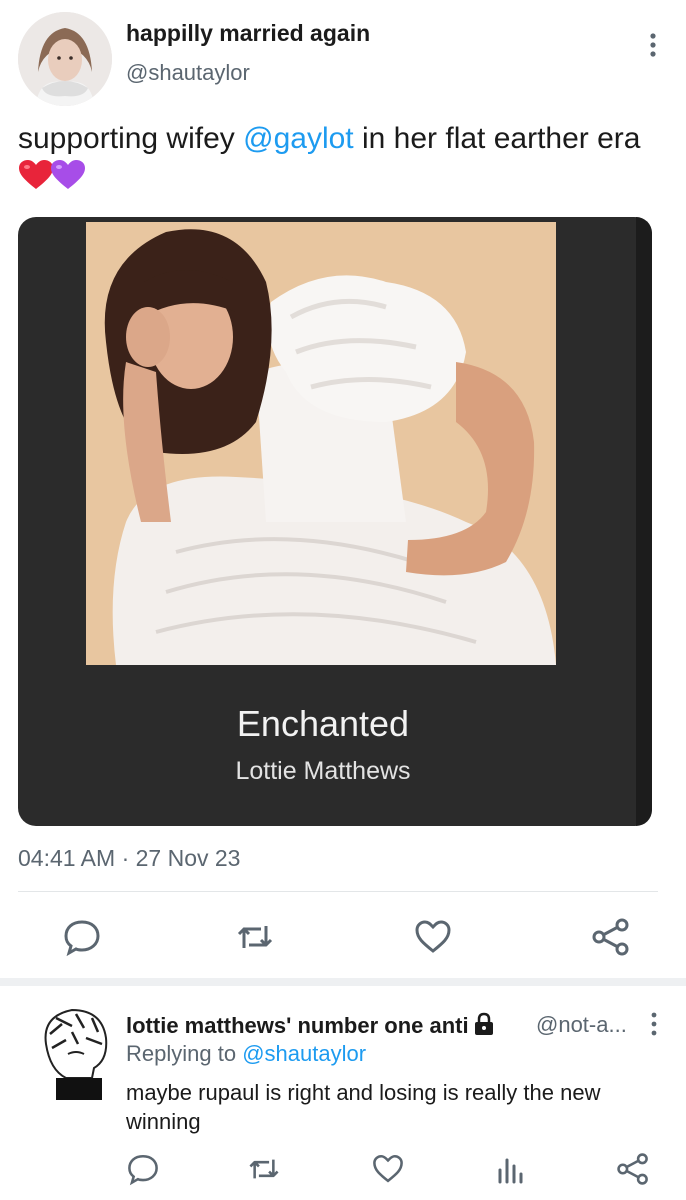  Describe the element at coordinates (497, 138) in the screenshot. I see `tweet-text-end: in her flat earther era` at that location.